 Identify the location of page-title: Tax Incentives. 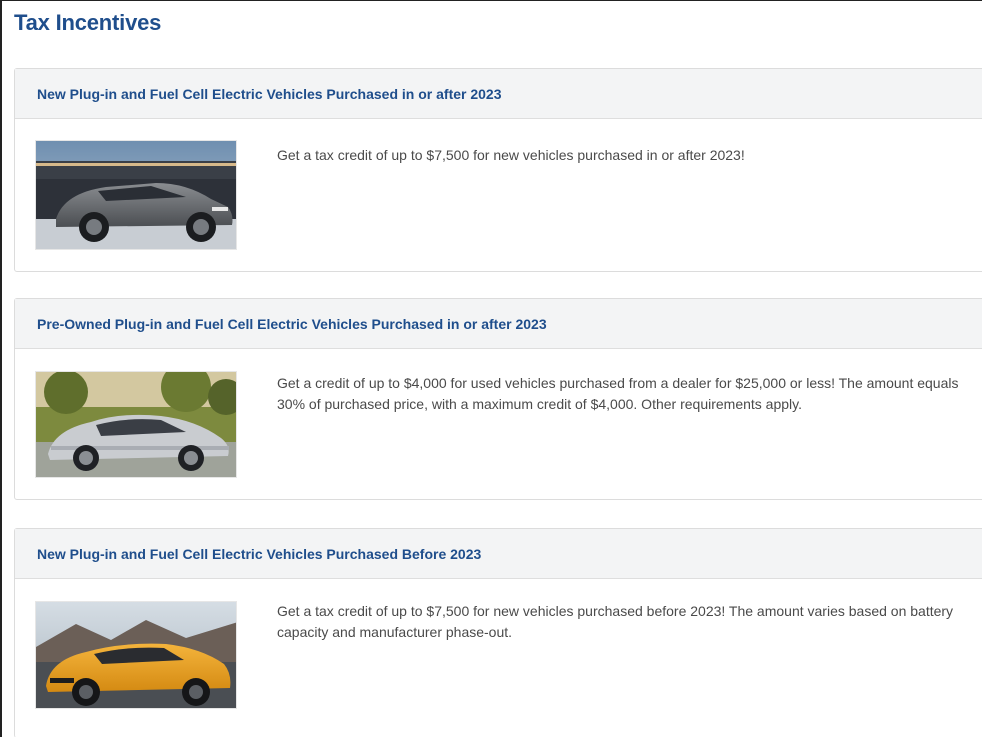
(88, 22).